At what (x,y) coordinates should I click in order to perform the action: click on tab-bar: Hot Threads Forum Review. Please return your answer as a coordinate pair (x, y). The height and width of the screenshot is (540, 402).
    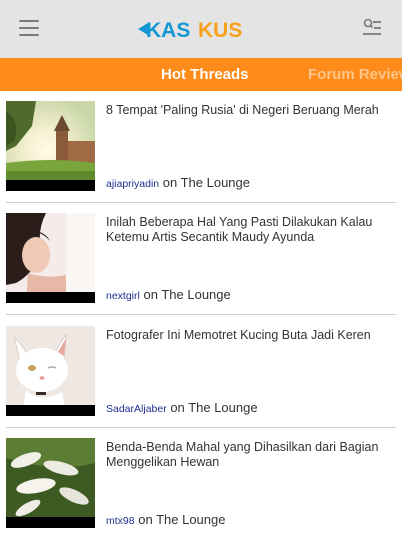
    Looking at the image, I should click on (201, 74).